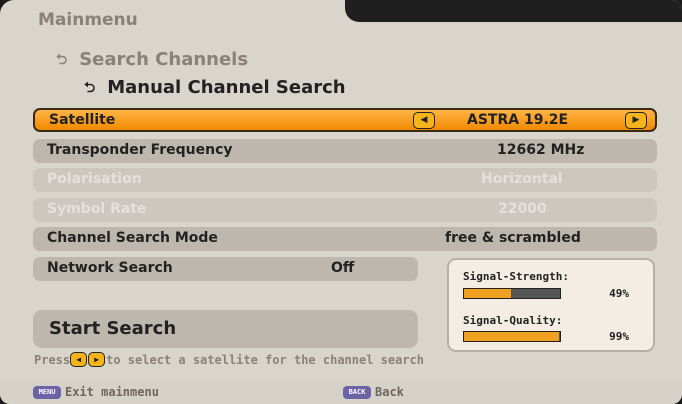 The width and height of the screenshot is (682, 404). What do you see at coordinates (345, 239) in the screenshot?
I see `channel-search-mode-row: Channel Search Mode free & scrambled` at bounding box center [345, 239].